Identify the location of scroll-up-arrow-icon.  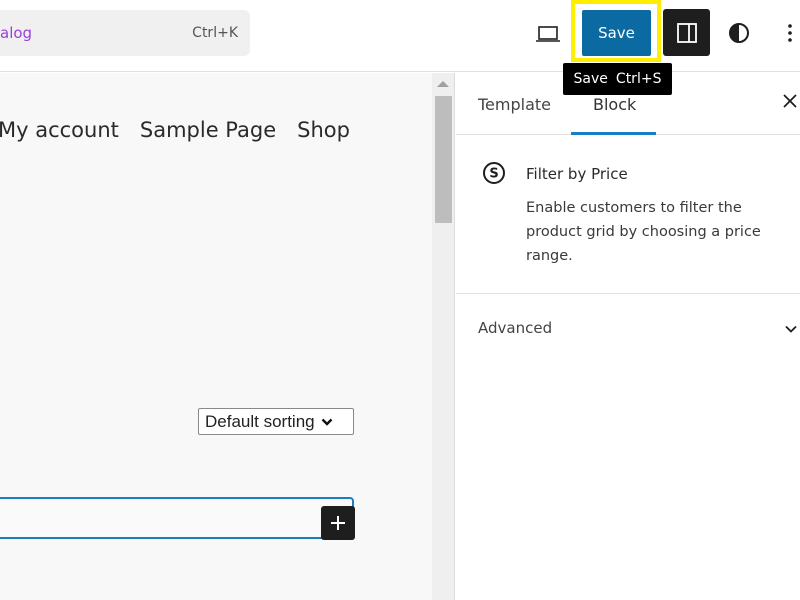
(443, 84).